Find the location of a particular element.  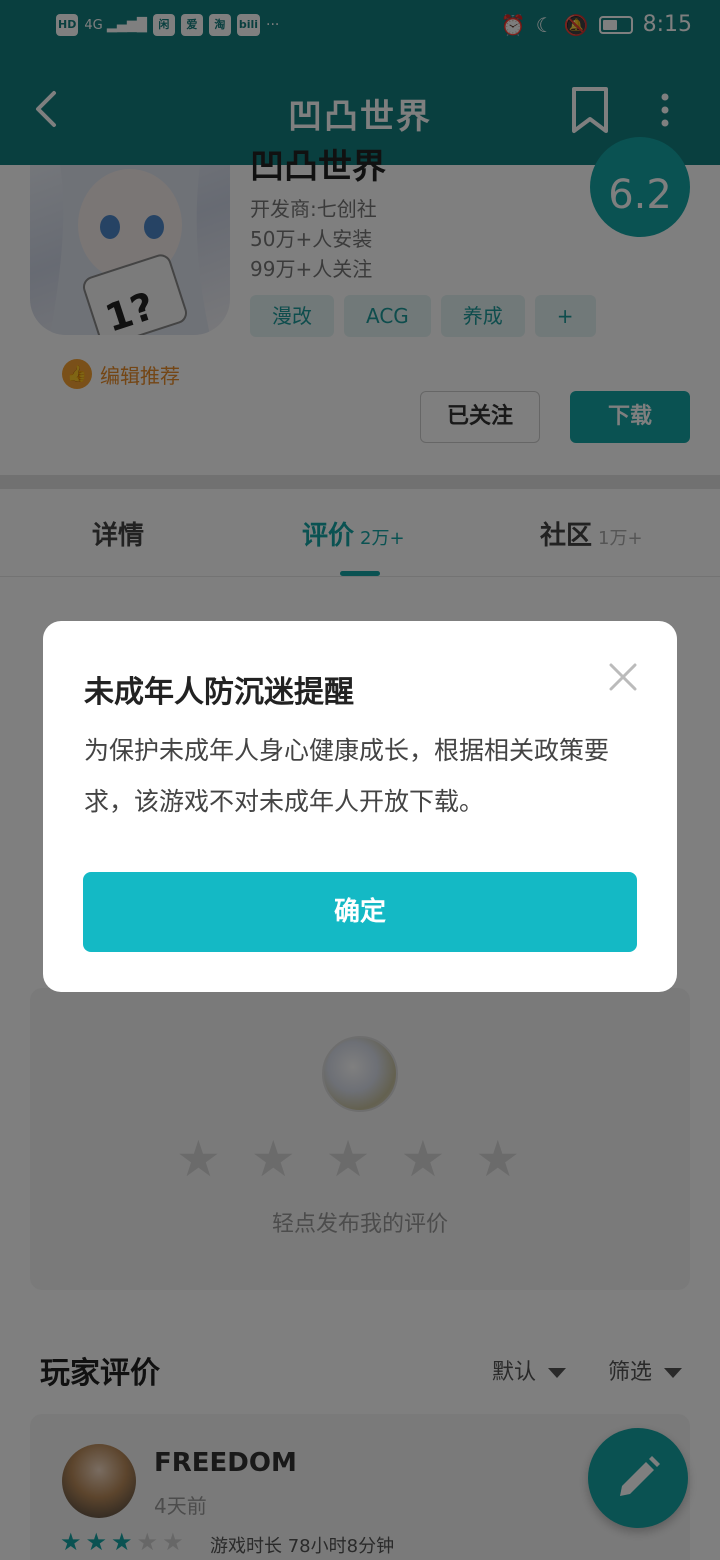

dialog-title: 未成年人防沉迷提醒 is located at coordinates (219, 692).